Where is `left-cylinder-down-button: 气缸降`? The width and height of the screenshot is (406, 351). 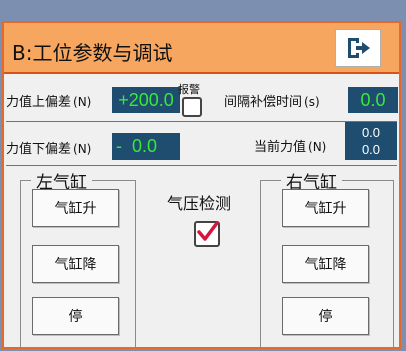 left-cylinder-down-button: 气缸降 is located at coordinates (75, 264).